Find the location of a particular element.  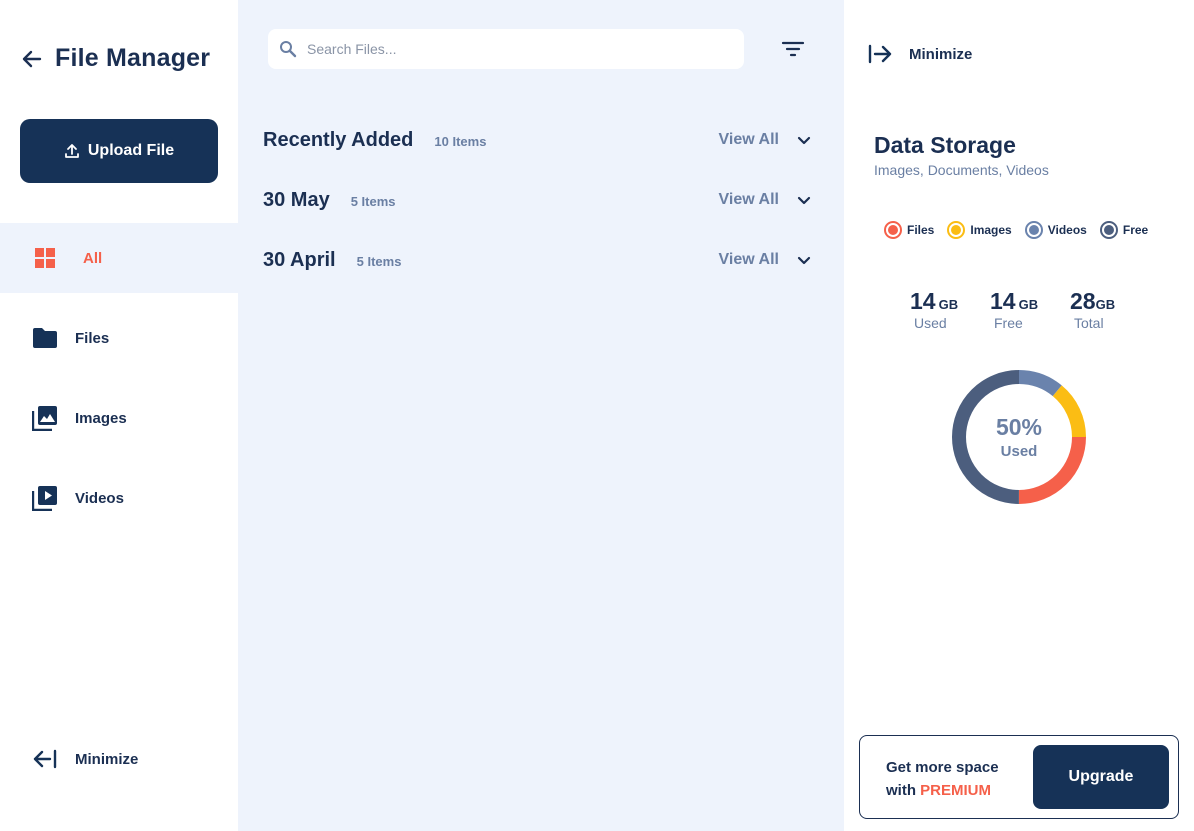

sidebar-item-label: Videos is located at coordinates (99, 498).